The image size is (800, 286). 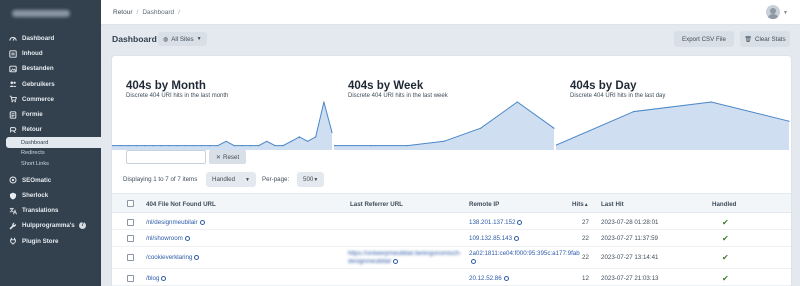 What do you see at coordinates (13, 196) in the screenshot?
I see `sherlock-icon` at bounding box center [13, 196].